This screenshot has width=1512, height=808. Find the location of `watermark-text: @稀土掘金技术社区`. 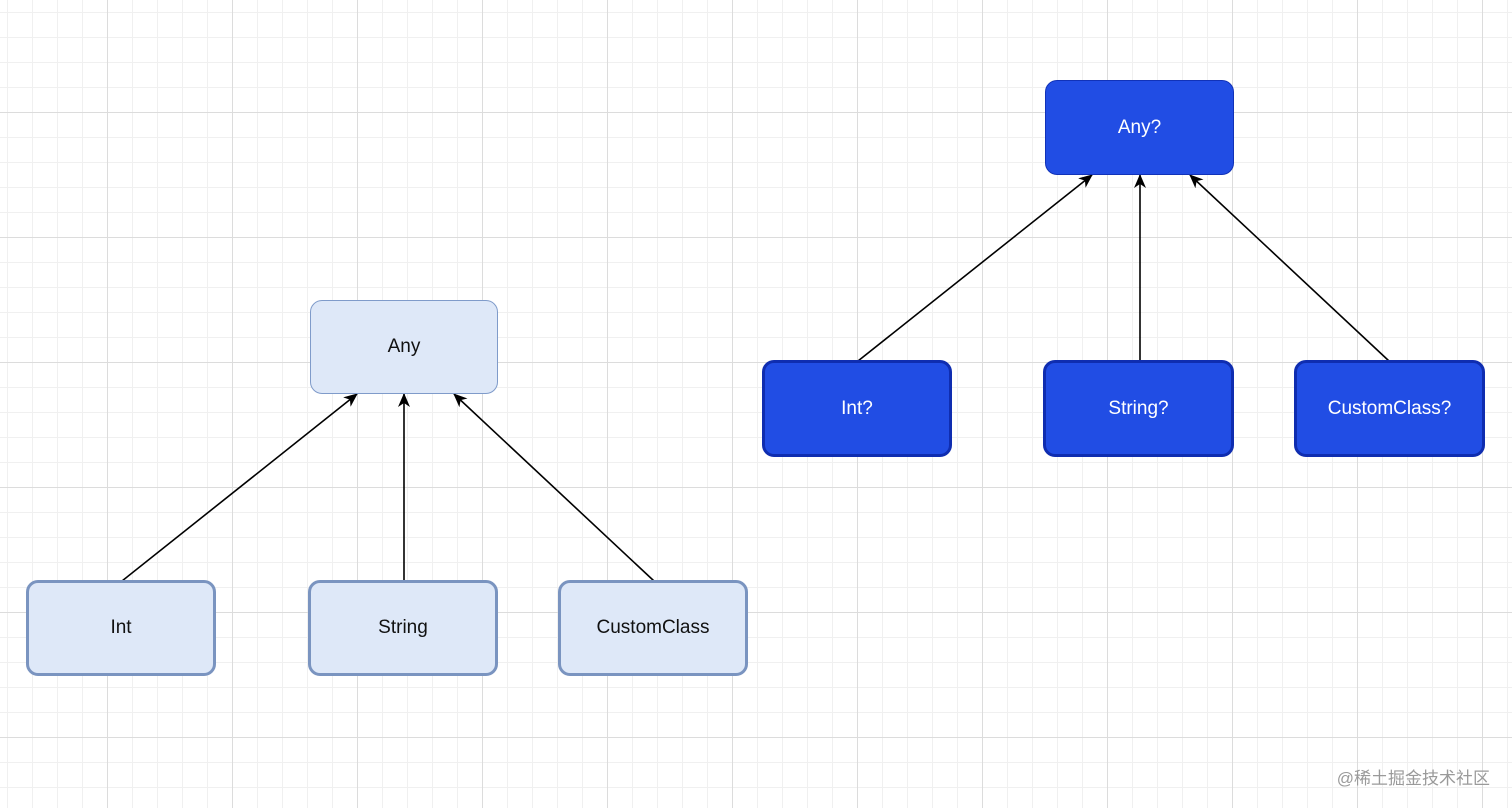

watermark-text: @稀土掘金技术社区 is located at coordinates (1413, 778).